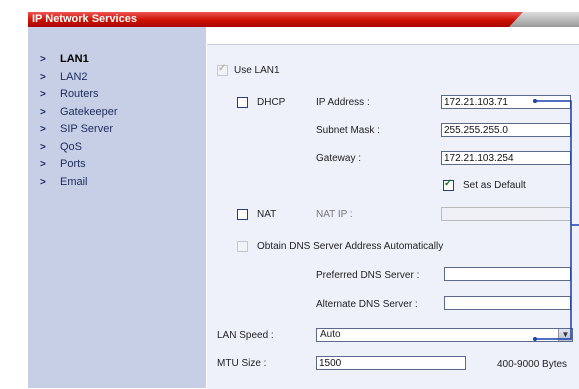 The height and width of the screenshot is (389, 579). What do you see at coordinates (330, 334) in the screenshot?
I see `lan-speed-value: Auto` at bounding box center [330, 334].